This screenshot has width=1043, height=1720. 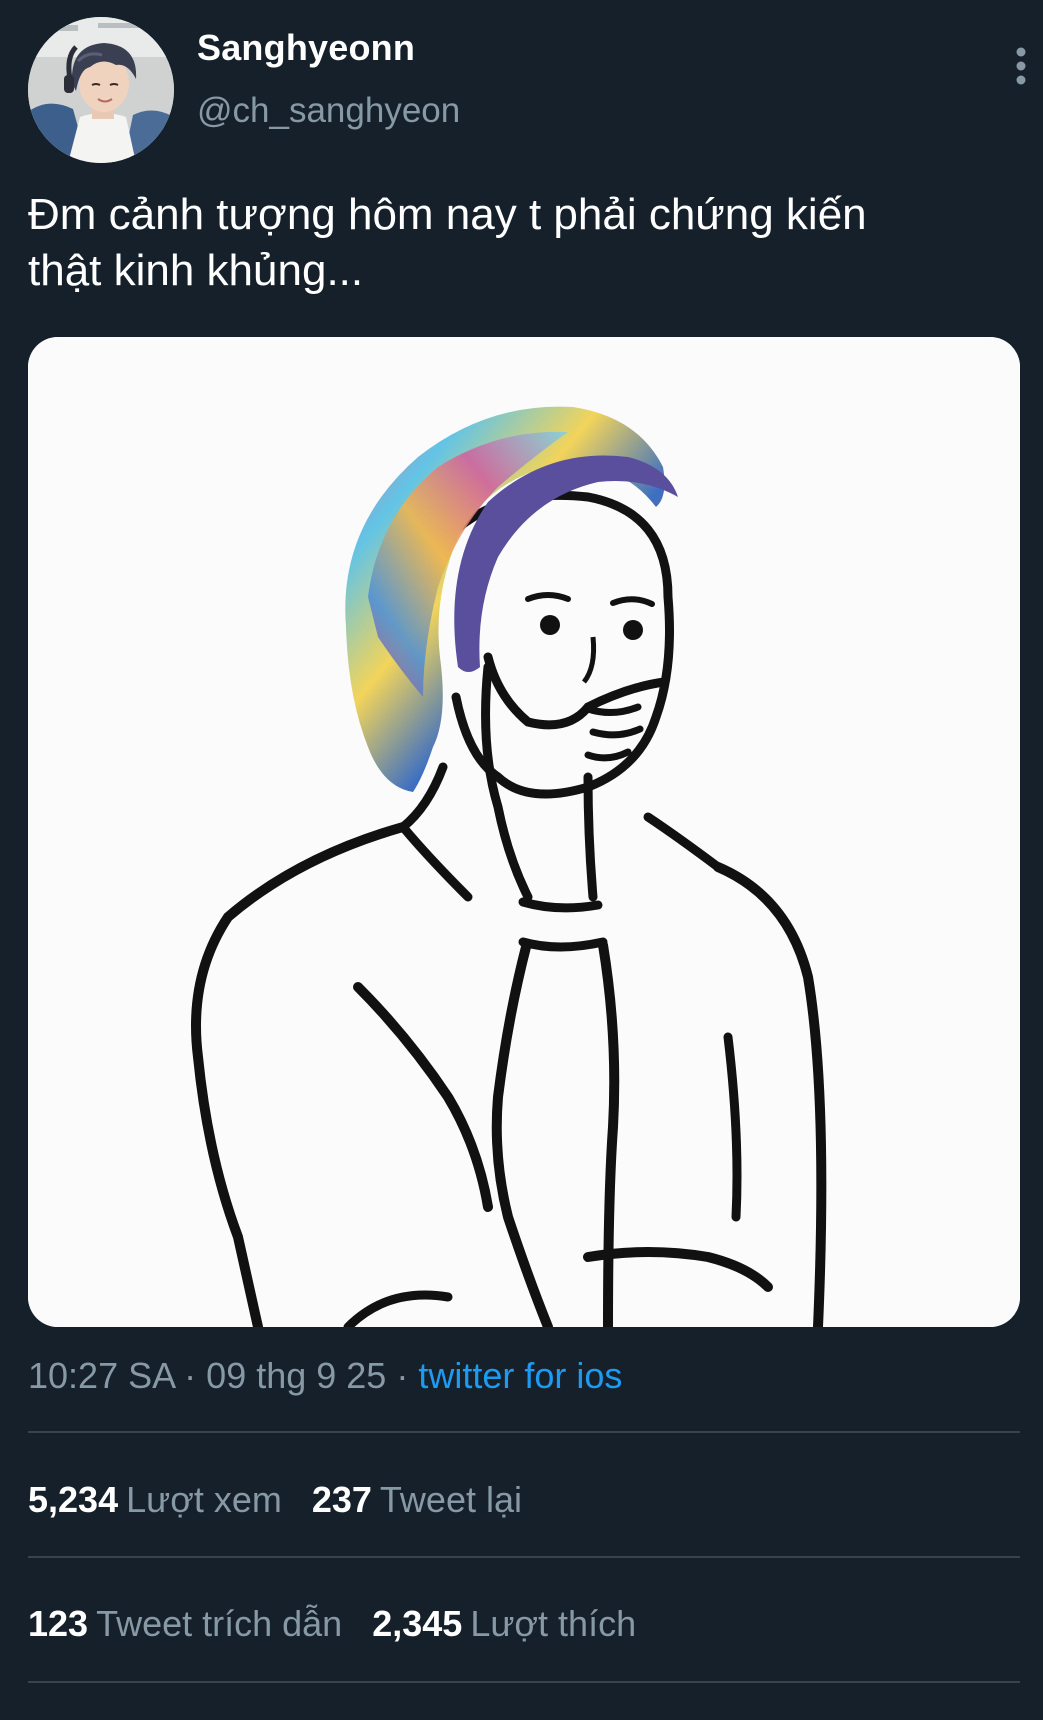 I want to click on stats-row-1: 5,234 Lượt xem 237 Tweet lại, so click(x=290, y=1500).